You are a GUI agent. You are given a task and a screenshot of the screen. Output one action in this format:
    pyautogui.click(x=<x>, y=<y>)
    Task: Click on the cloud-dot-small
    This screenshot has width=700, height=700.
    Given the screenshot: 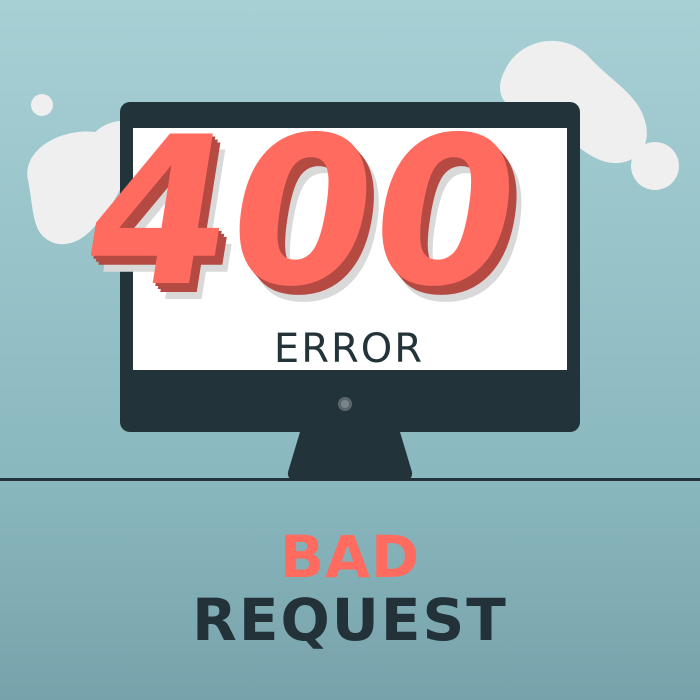 What is the action you would take?
    pyautogui.click(x=42, y=105)
    